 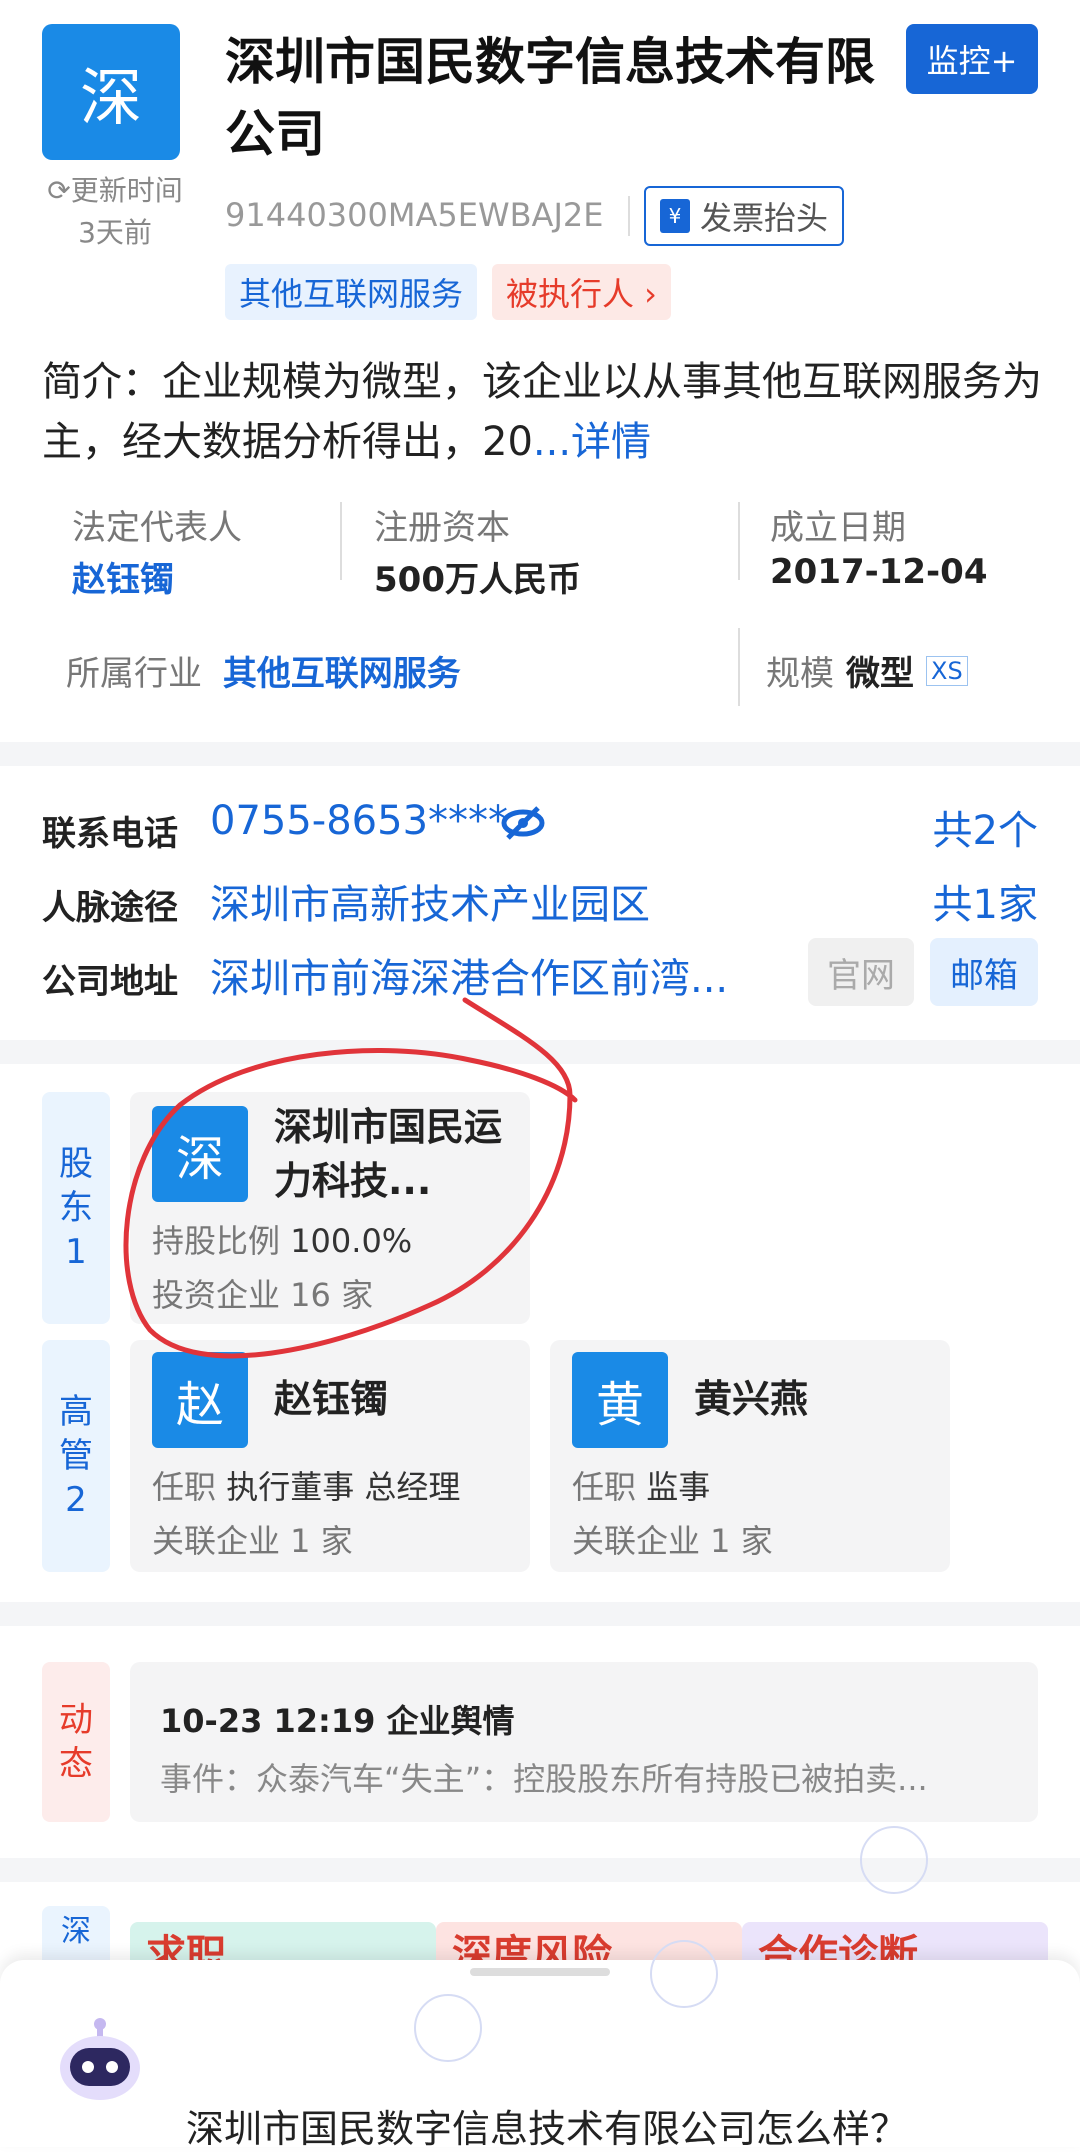 I want to click on credit-code: 91440300MA5EWBAJ2E, so click(x=414, y=215).